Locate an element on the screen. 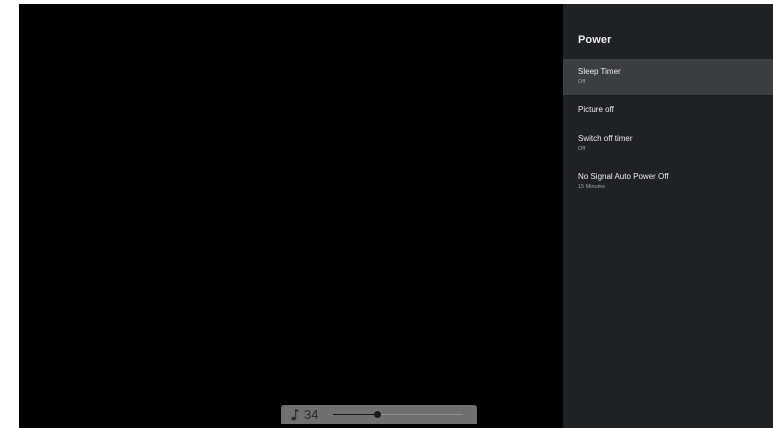 This screenshot has width=773, height=428. volume-slider is located at coordinates (398, 414).